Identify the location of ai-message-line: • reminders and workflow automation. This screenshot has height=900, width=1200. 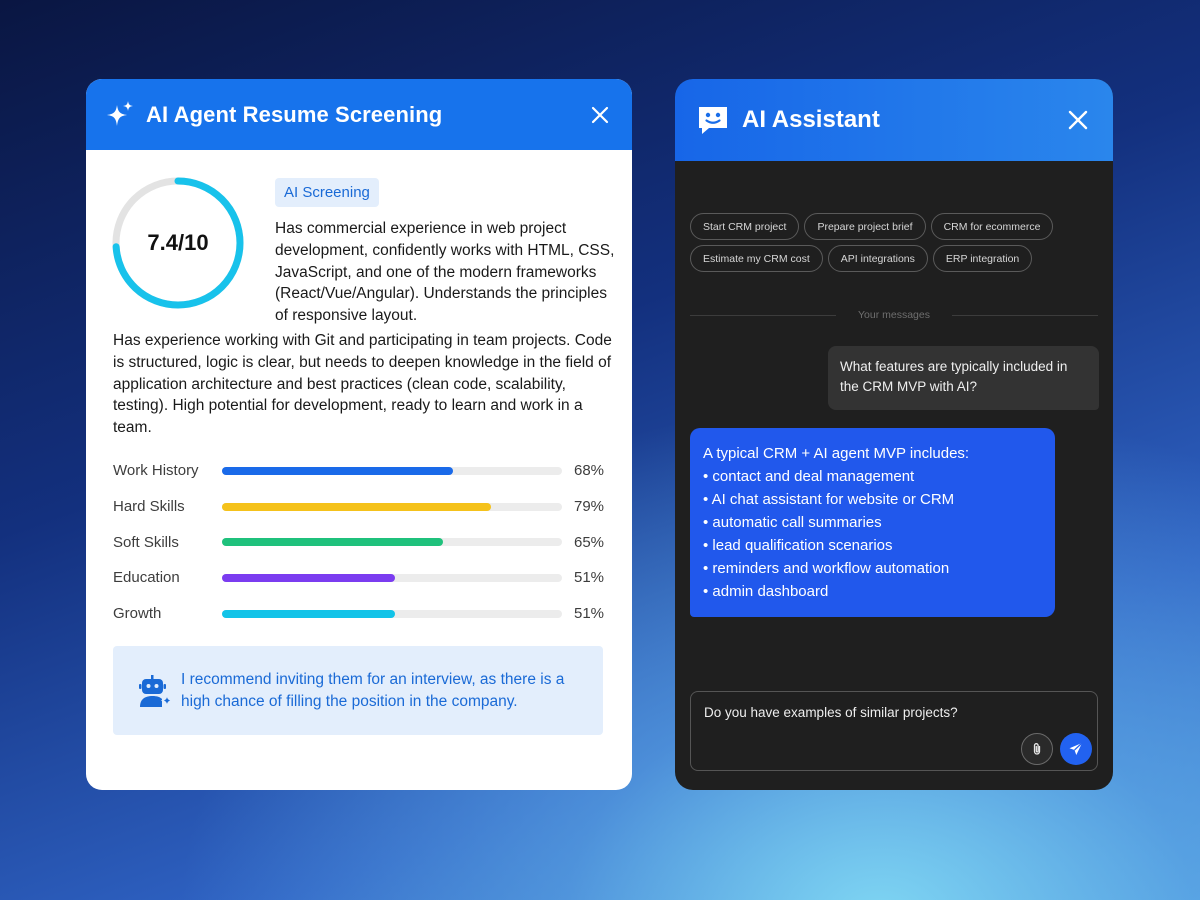
(826, 568).